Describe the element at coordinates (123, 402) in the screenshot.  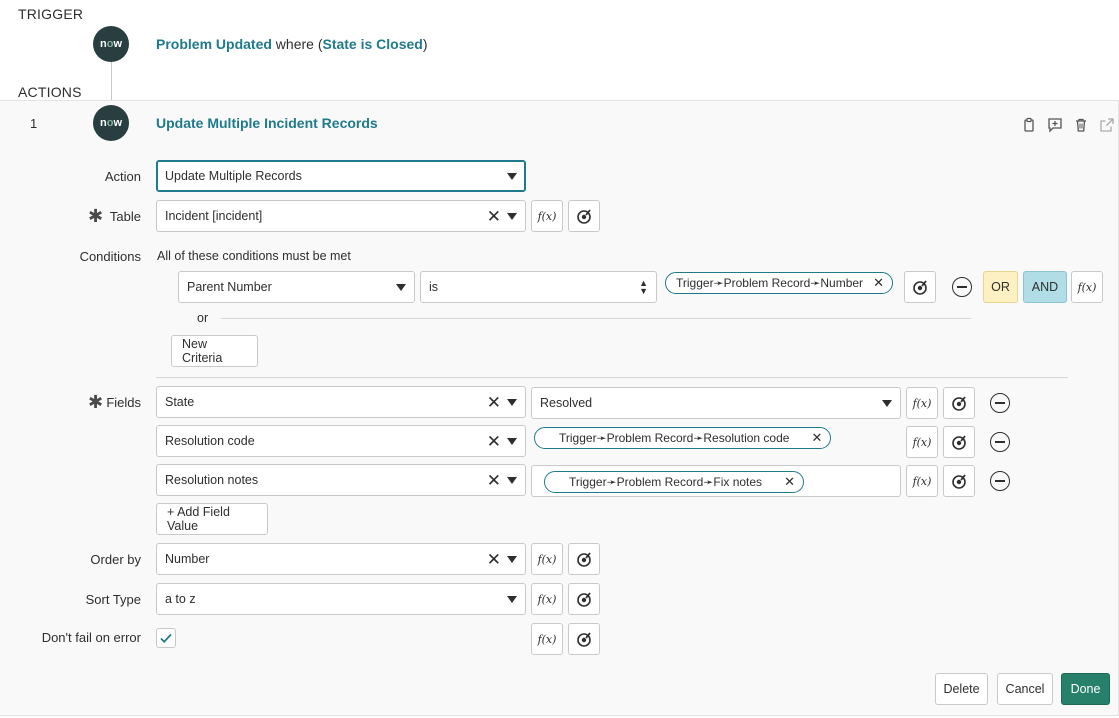
I see `fields-label: Fields` at that location.